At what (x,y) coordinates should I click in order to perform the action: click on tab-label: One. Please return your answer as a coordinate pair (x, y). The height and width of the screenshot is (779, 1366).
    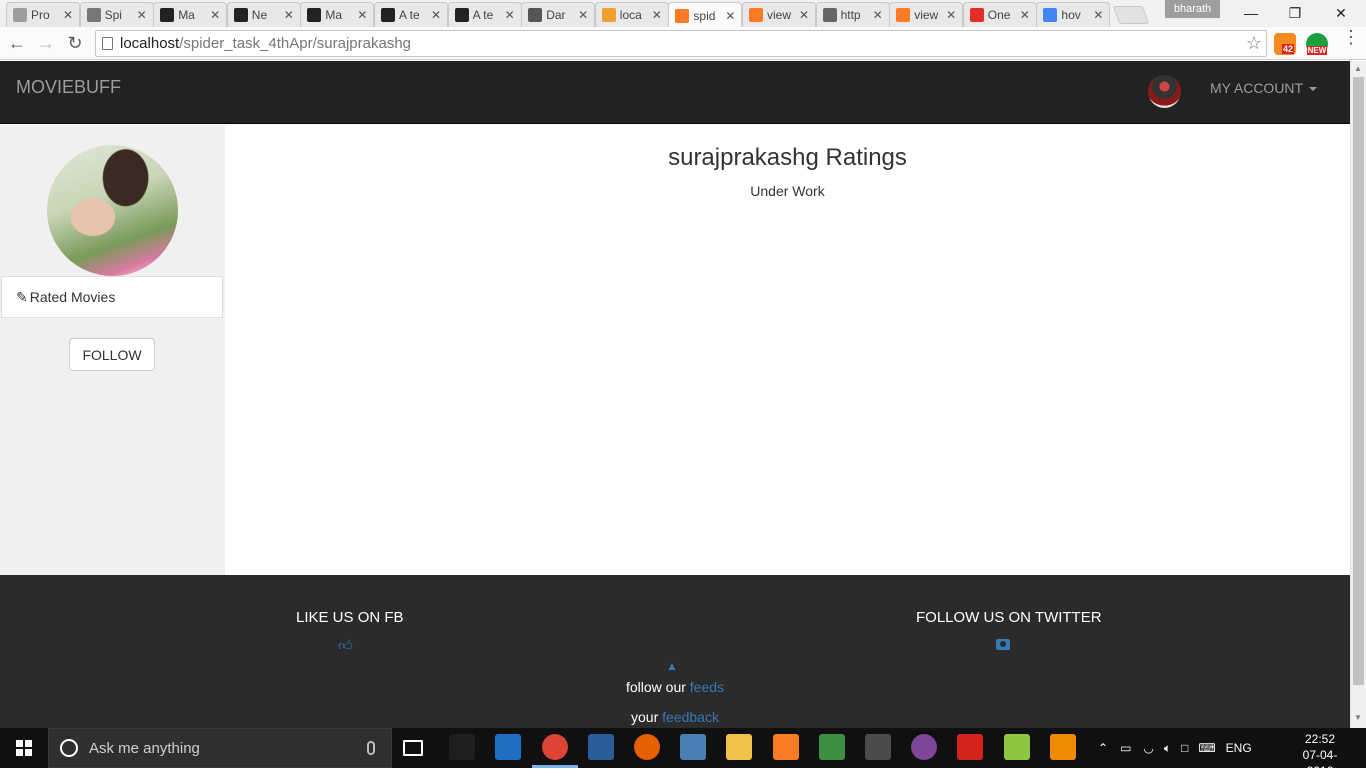
    Looking at the image, I should click on (999, 15).